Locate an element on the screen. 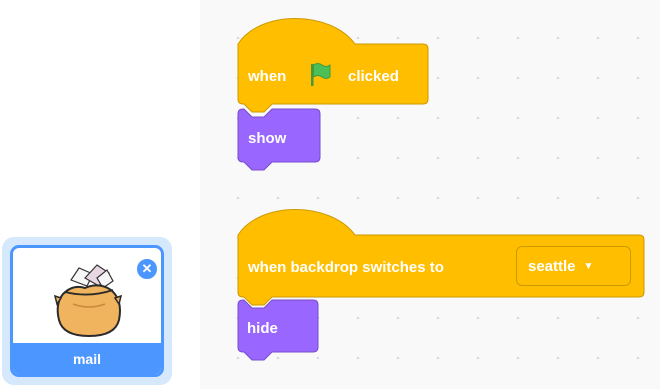 The image size is (660, 389). close-icon: ✕ is located at coordinates (147, 268).